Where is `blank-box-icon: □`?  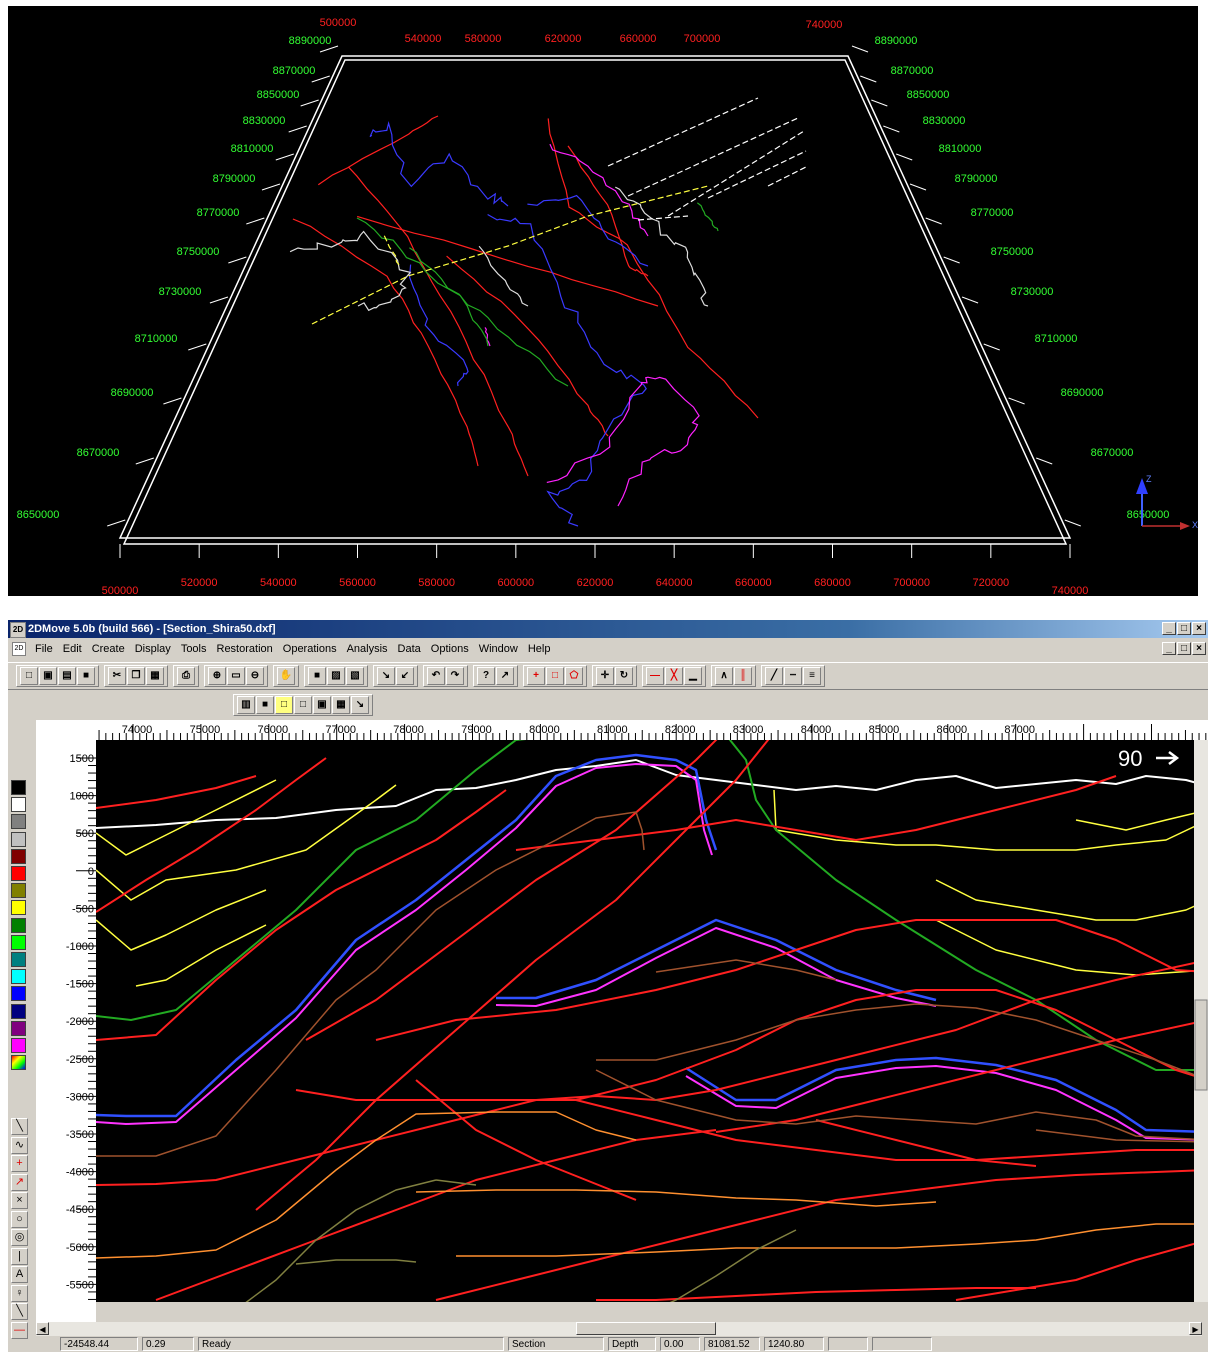
blank-box-icon: □ is located at coordinates (303, 705).